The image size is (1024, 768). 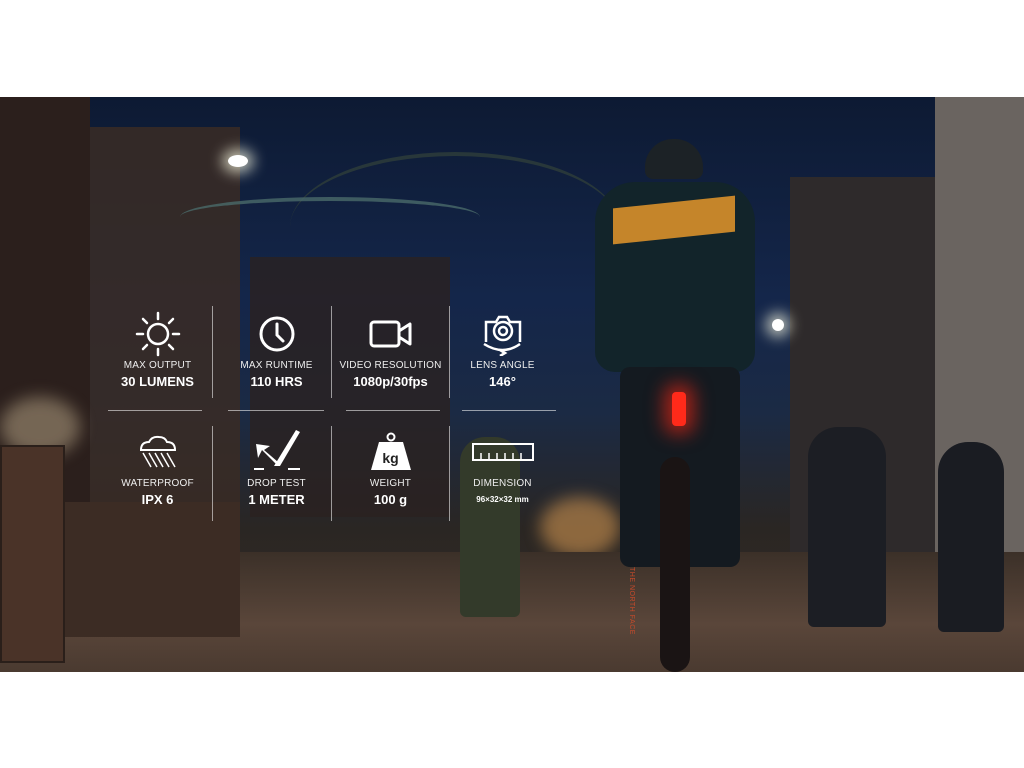 What do you see at coordinates (502, 483) in the screenshot?
I see `spec-label: DIMENSION` at bounding box center [502, 483].